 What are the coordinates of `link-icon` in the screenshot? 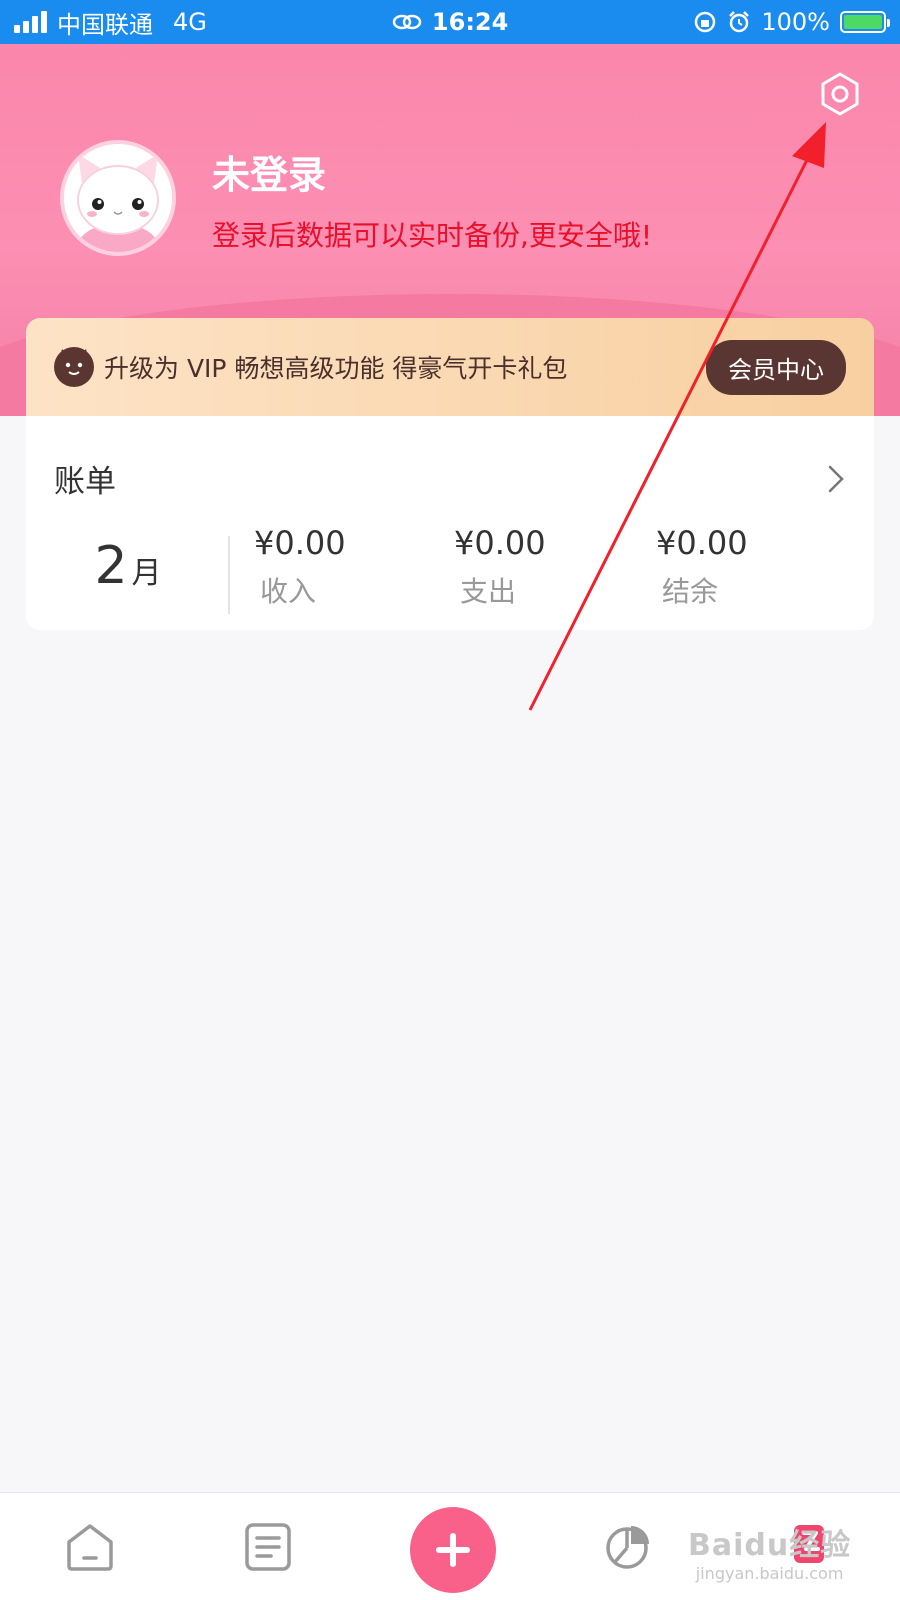 It's located at (407, 22).